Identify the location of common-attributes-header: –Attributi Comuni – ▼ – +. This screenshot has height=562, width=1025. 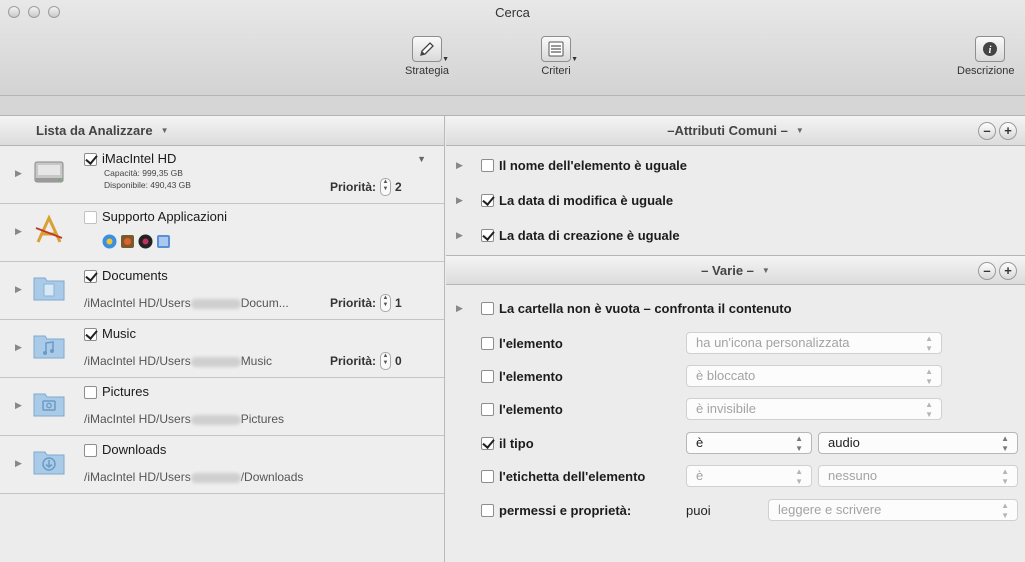
(735, 131).